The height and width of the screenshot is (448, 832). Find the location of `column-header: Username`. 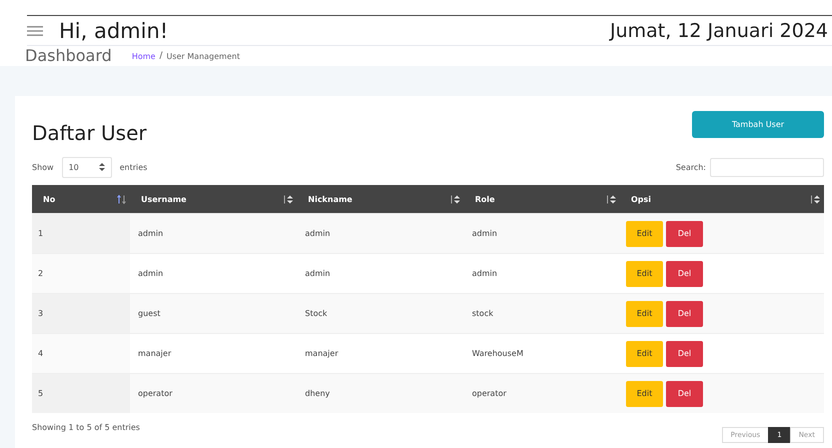

column-header: Username is located at coordinates (163, 199).